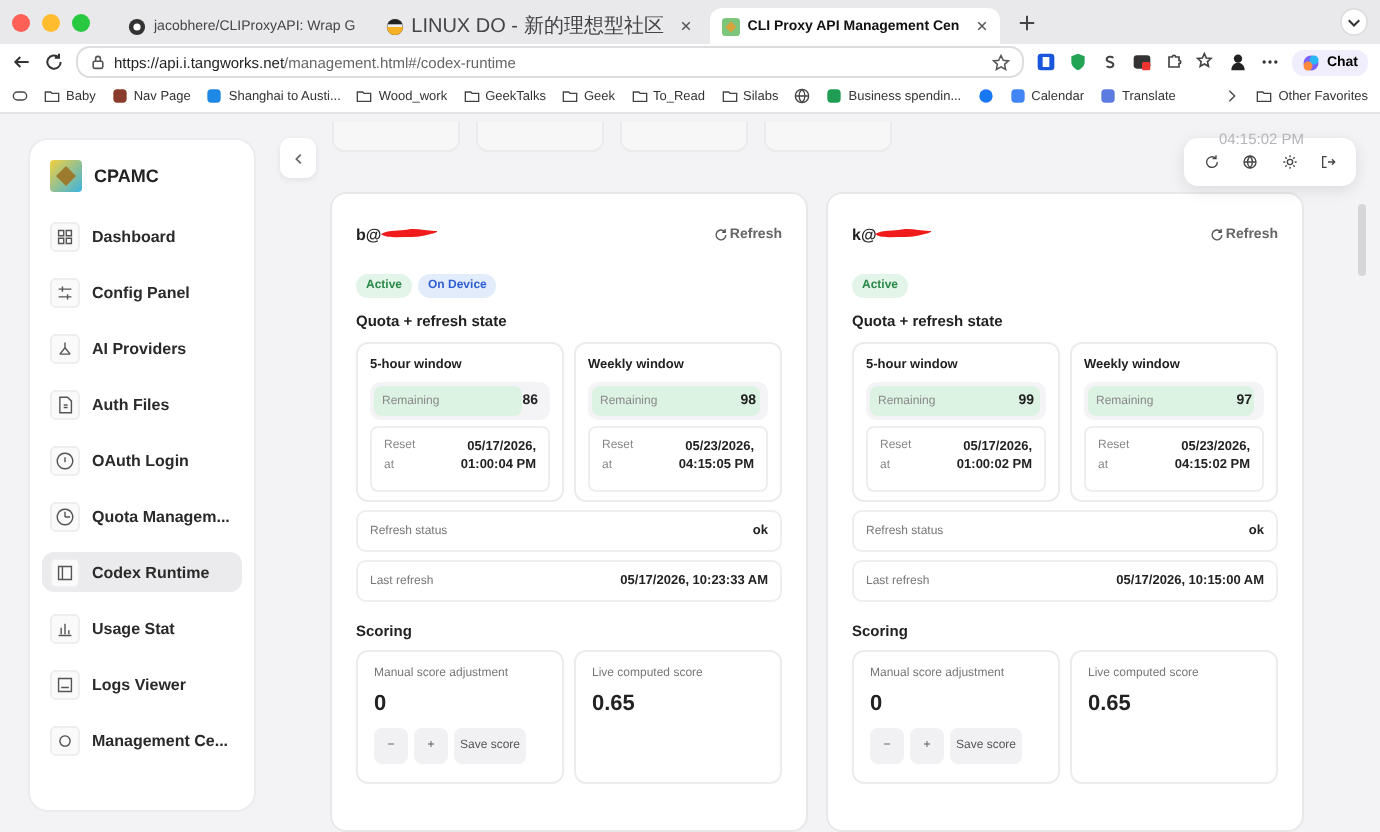 This screenshot has width=1380, height=832. Describe the element at coordinates (864, 234) in the screenshot. I see `account-email: k@` at that location.